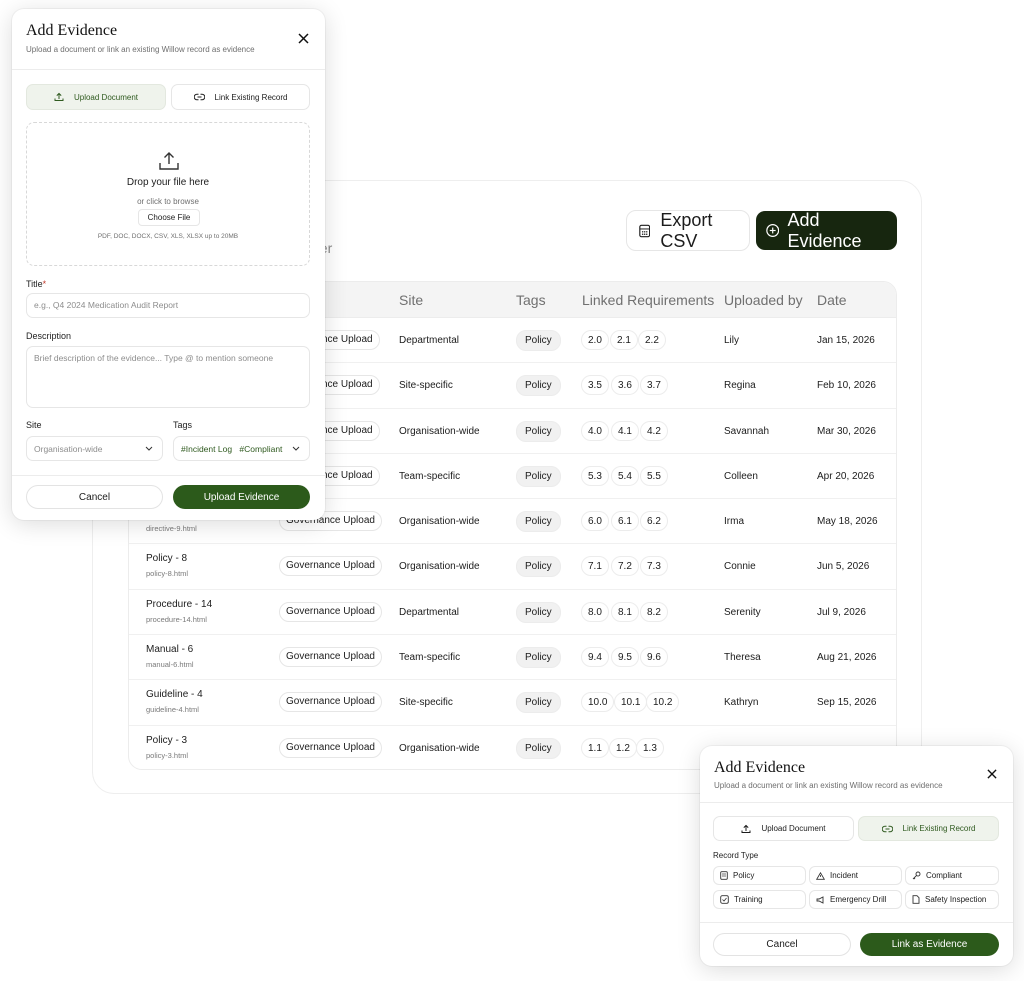  Describe the element at coordinates (625, 475) in the screenshot. I see `requirement-chip: 5.4` at that location.